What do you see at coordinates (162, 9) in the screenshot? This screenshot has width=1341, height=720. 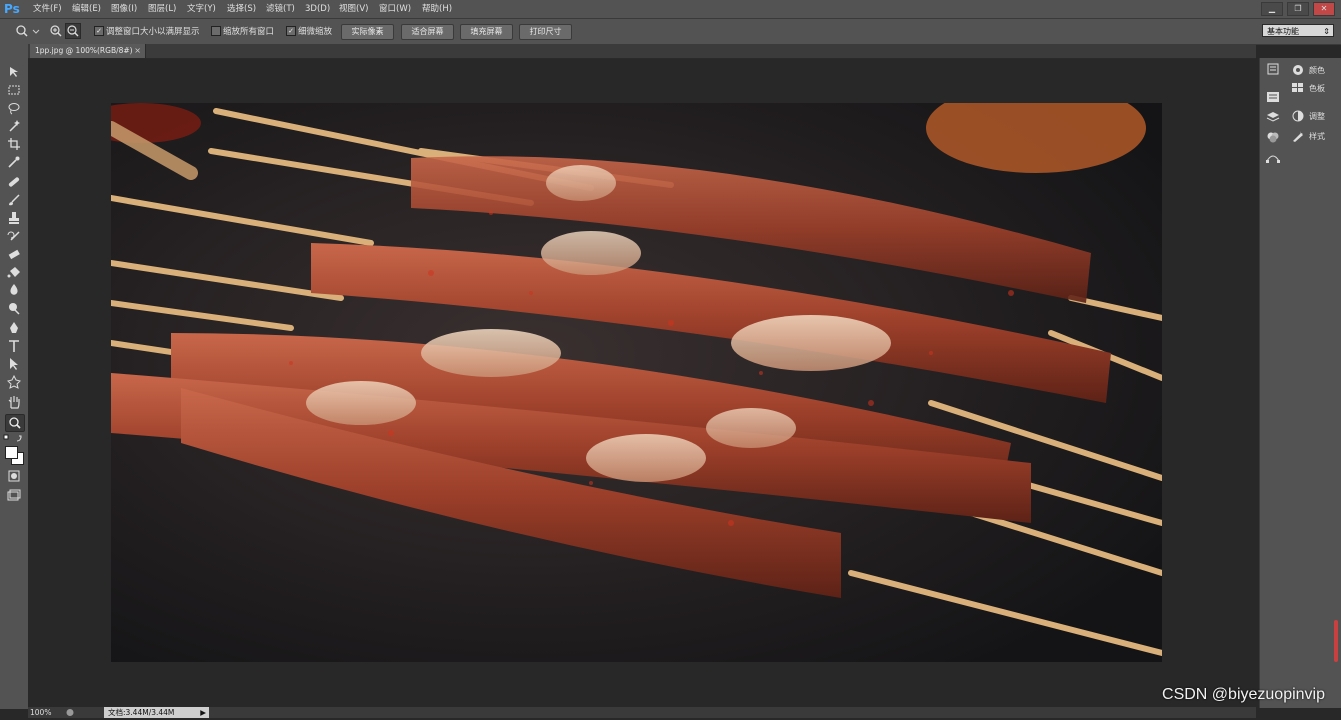 I see `menu-layer: 图层(L)` at bounding box center [162, 9].